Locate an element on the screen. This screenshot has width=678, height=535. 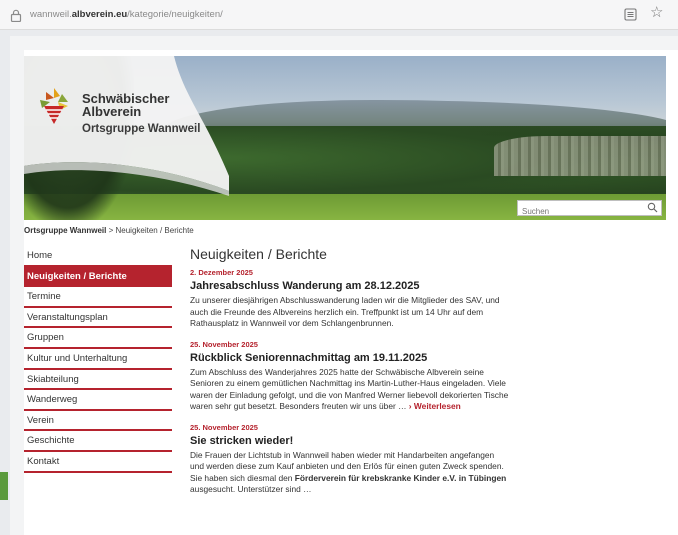
search-box is located at coordinates (589, 209).